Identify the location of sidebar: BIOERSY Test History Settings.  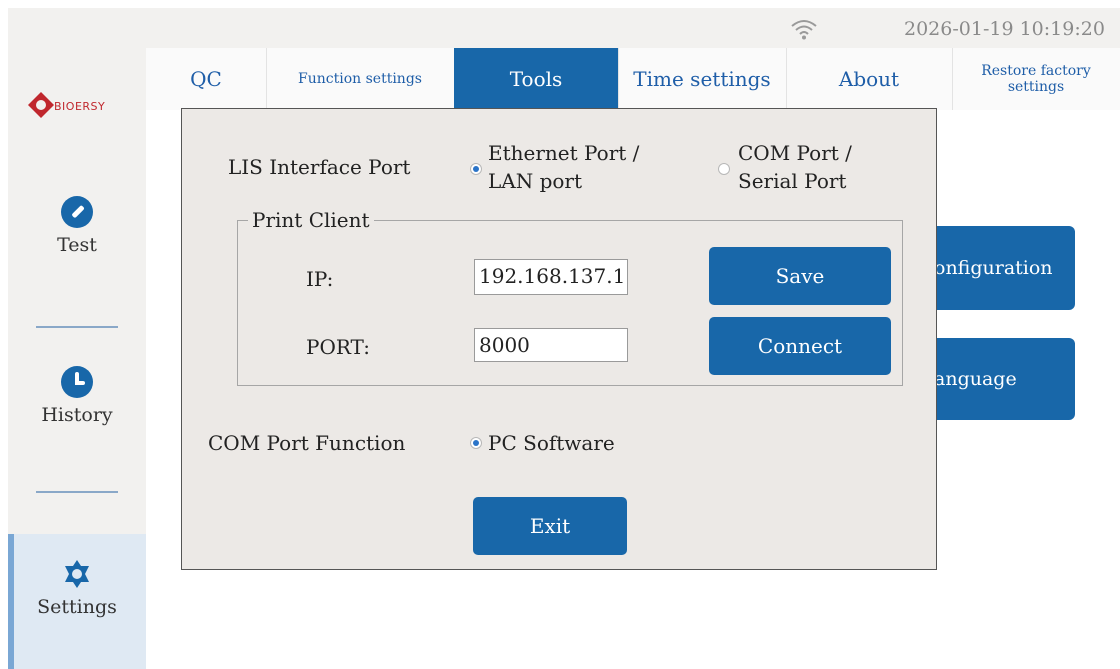
(77, 358).